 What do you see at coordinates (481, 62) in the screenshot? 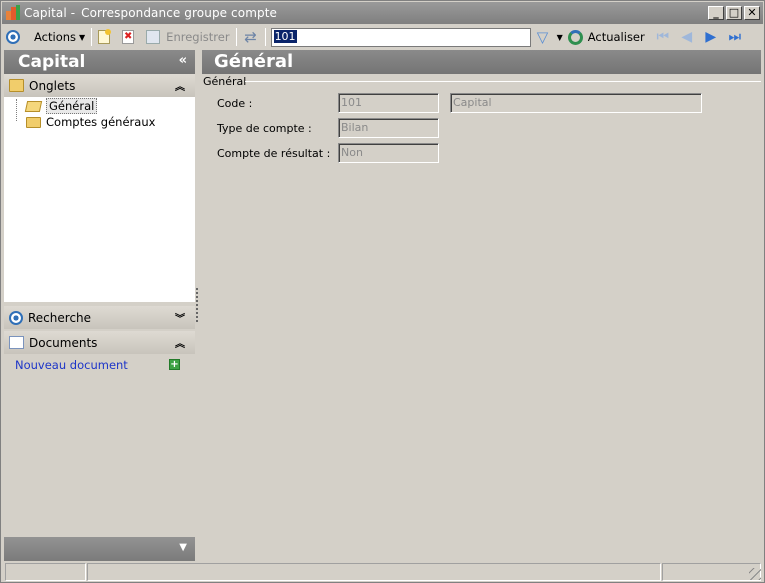
I see `page-title: Général` at bounding box center [481, 62].